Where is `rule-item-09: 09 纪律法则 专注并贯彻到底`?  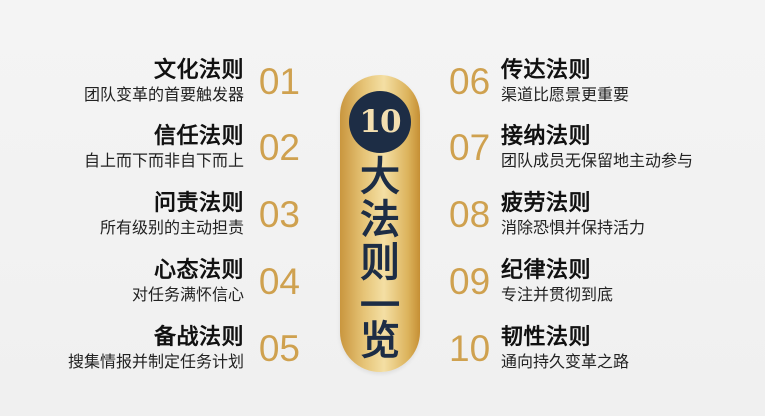 rule-item-09: 09 纪律法则 专注并贯彻到底 is located at coordinates (585, 283).